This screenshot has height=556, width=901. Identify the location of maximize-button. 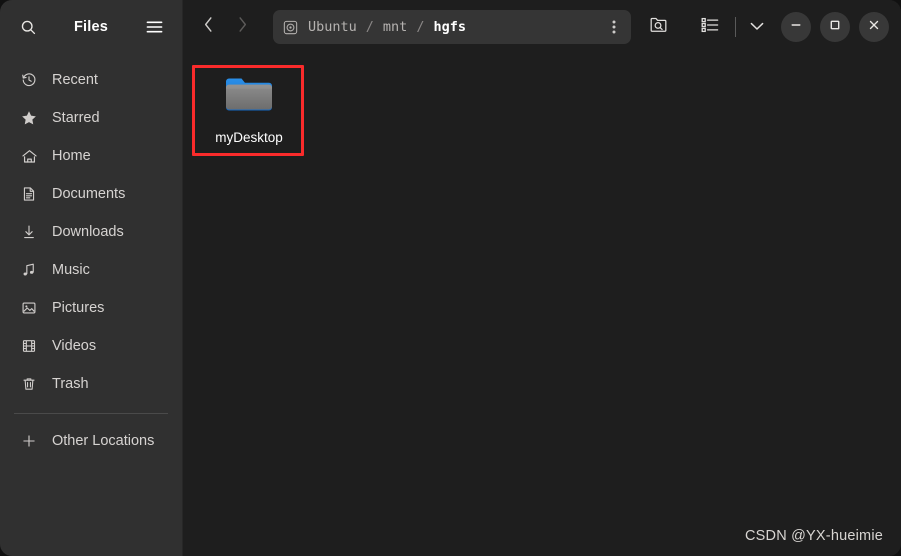
(835, 27).